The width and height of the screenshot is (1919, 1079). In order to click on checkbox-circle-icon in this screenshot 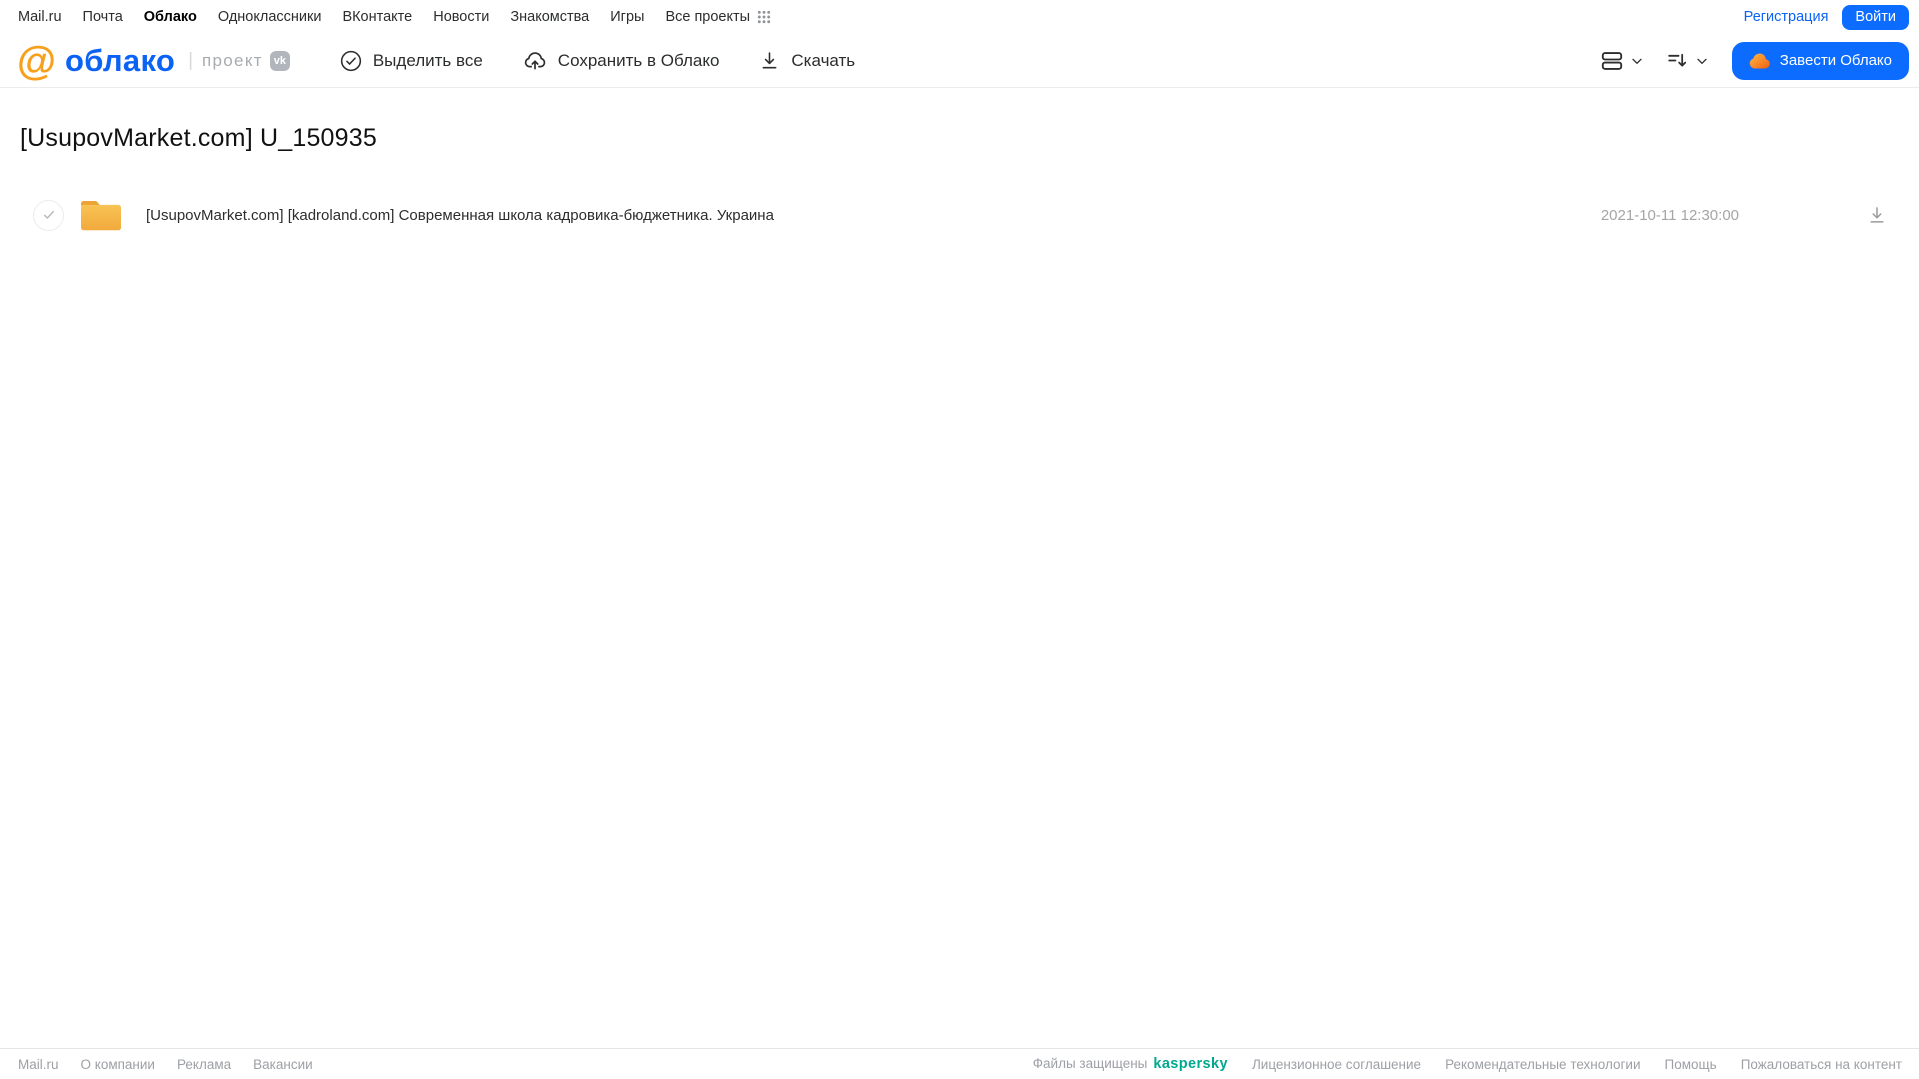, I will do `click(49, 215)`.